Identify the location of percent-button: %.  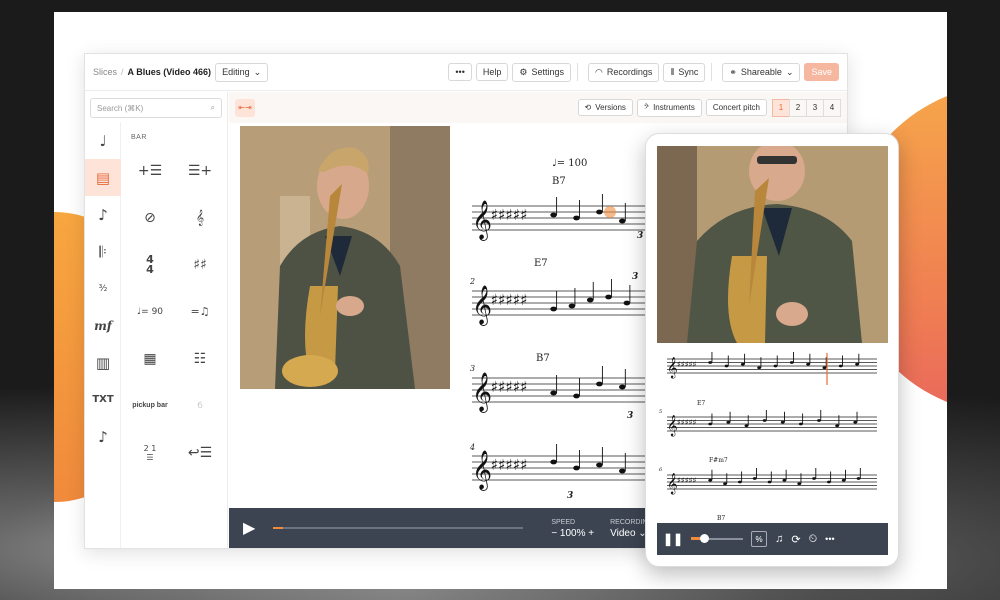
(759, 539).